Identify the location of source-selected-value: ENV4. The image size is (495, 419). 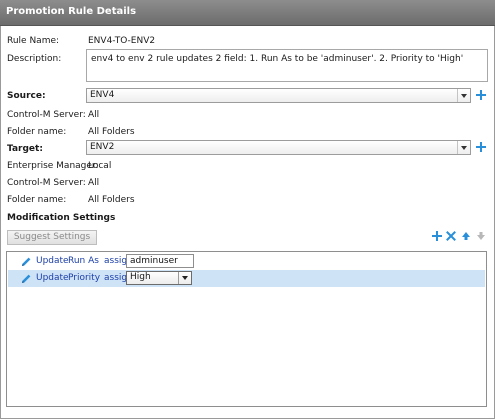
(102, 95).